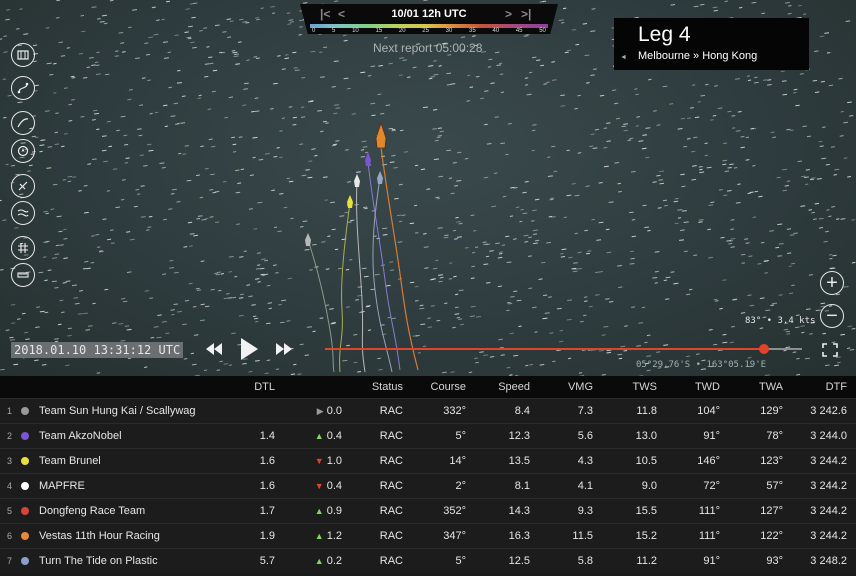 This screenshot has height=576, width=856. What do you see at coordinates (542, 31) in the screenshot?
I see `wind-scale-label: 50` at bounding box center [542, 31].